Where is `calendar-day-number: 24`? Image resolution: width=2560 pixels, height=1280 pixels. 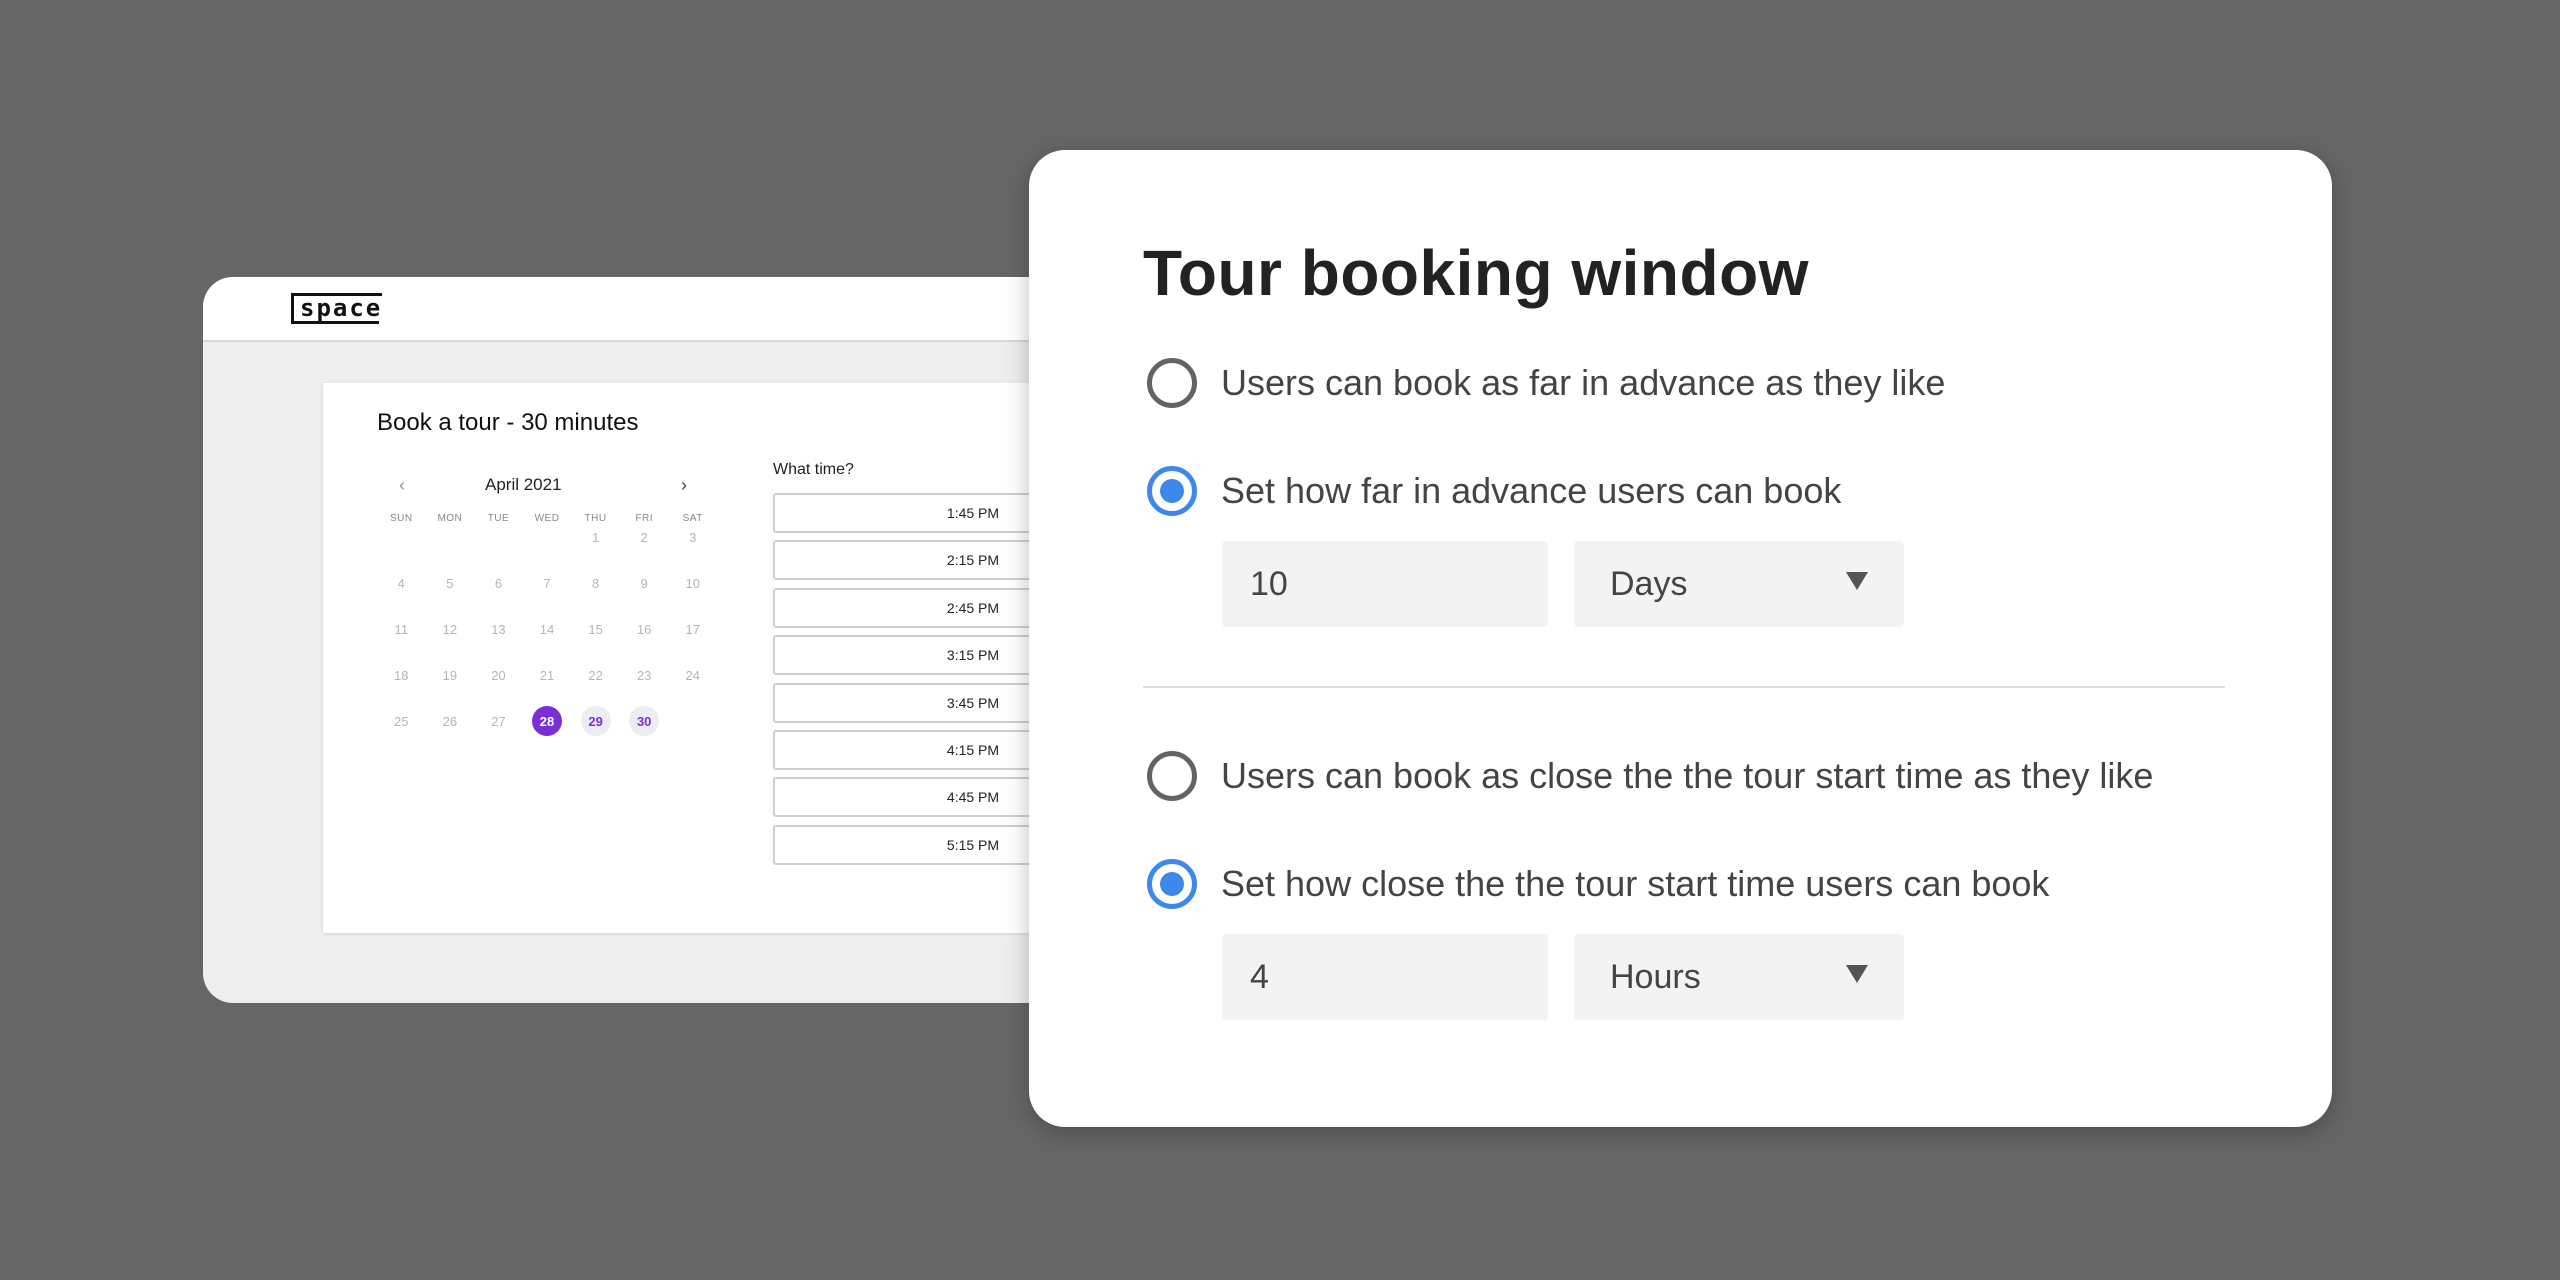 calendar-day-number: 24 is located at coordinates (692, 675).